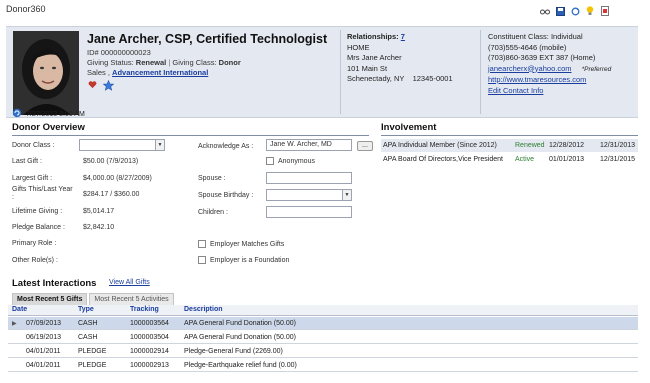 The image size is (650, 383). What do you see at coordinates (590, 11) in the screenshot?
I see `lightbulb-icon` at bounding box center [590, 11].